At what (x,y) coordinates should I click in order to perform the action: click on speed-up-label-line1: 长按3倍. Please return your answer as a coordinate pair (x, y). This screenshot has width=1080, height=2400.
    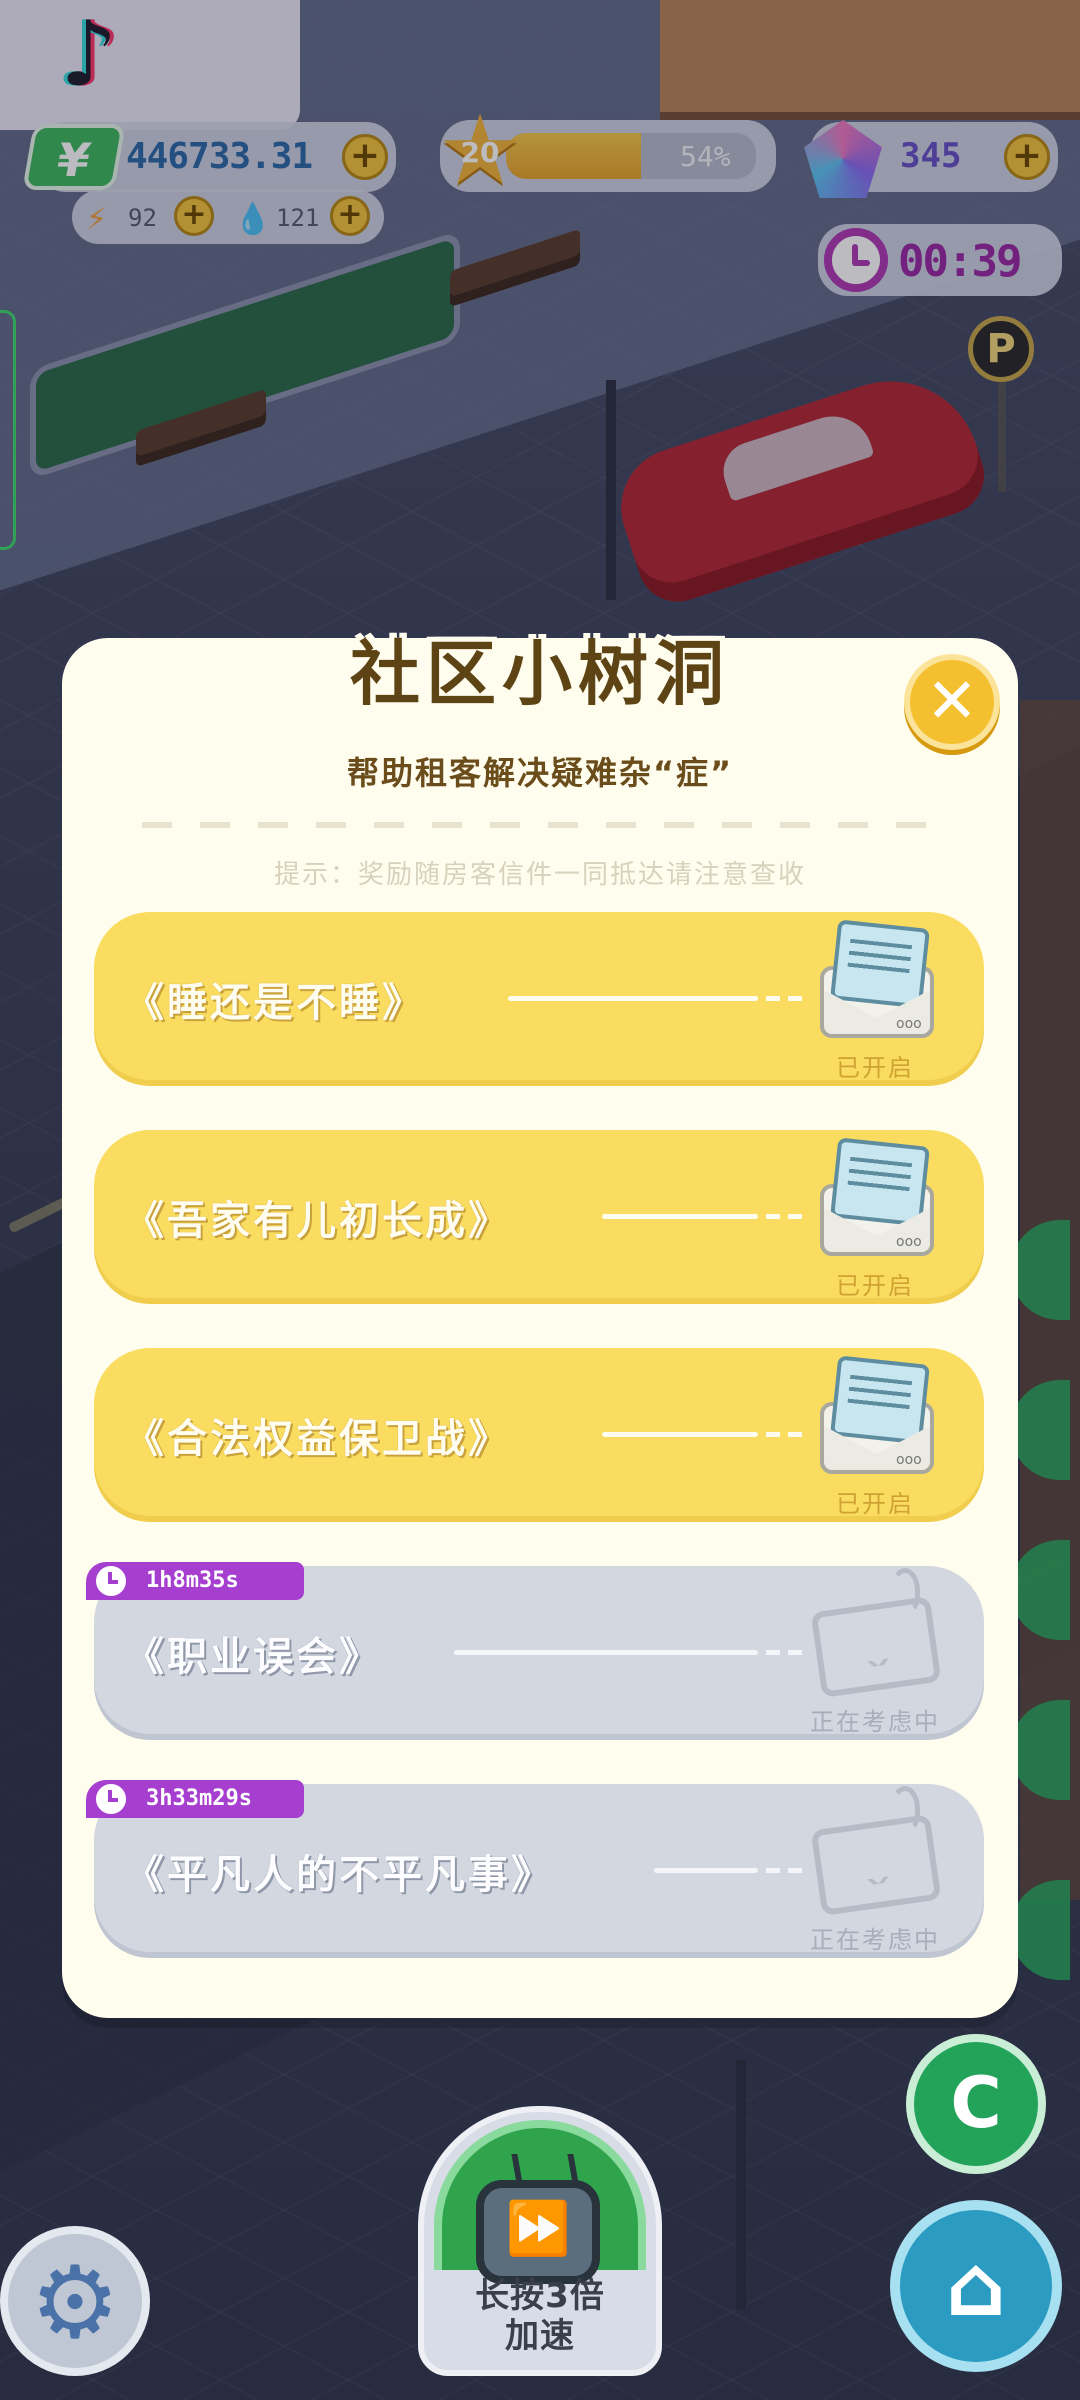
    Looking at the image, I should click on (540, 2296).